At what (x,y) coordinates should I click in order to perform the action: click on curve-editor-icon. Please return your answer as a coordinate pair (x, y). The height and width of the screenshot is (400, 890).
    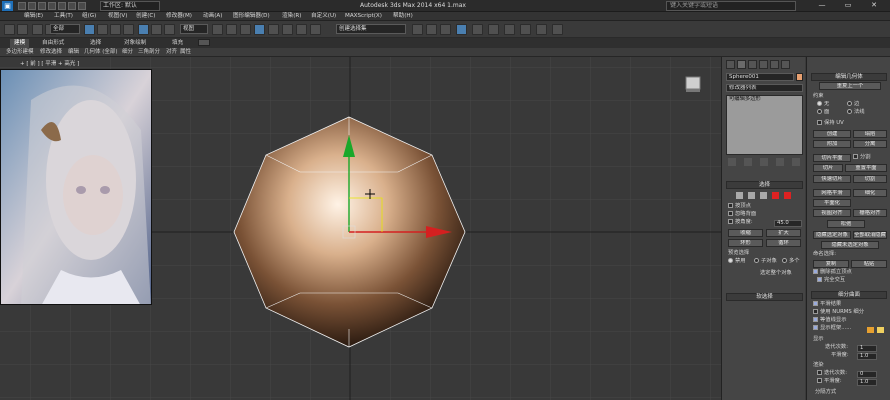
    Looking at the image, I should click on (477, 29).